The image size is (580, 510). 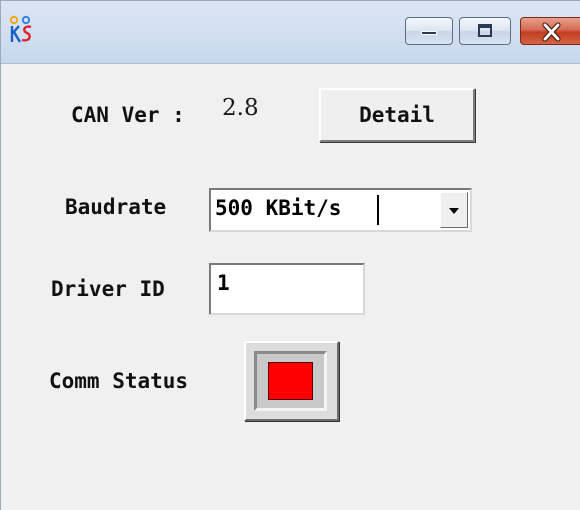 What do you see at coordinates (378, 210) in the screenshot?
I see `text-caret` at bounding box center [378, 210].